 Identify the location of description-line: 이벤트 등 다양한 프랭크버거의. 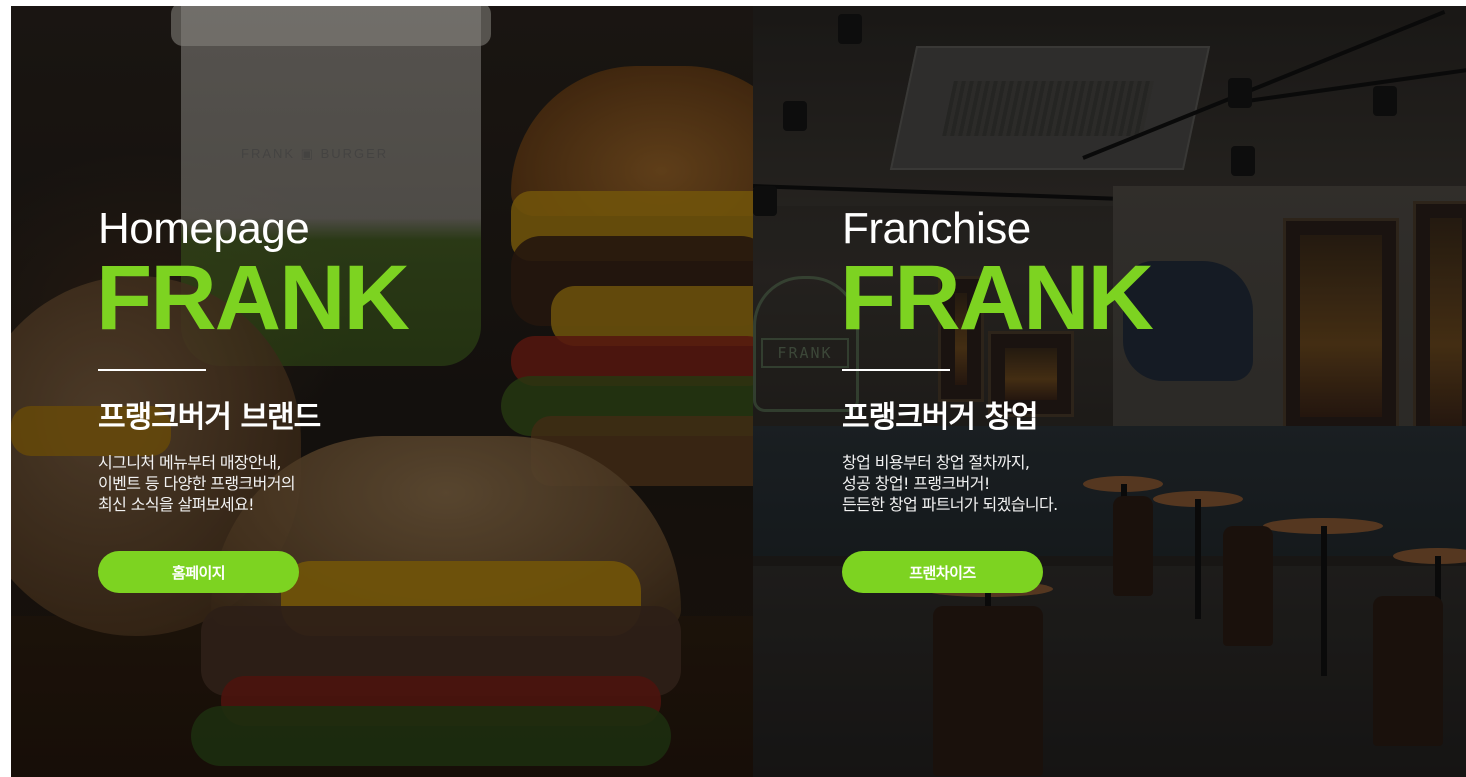
(197, 483).